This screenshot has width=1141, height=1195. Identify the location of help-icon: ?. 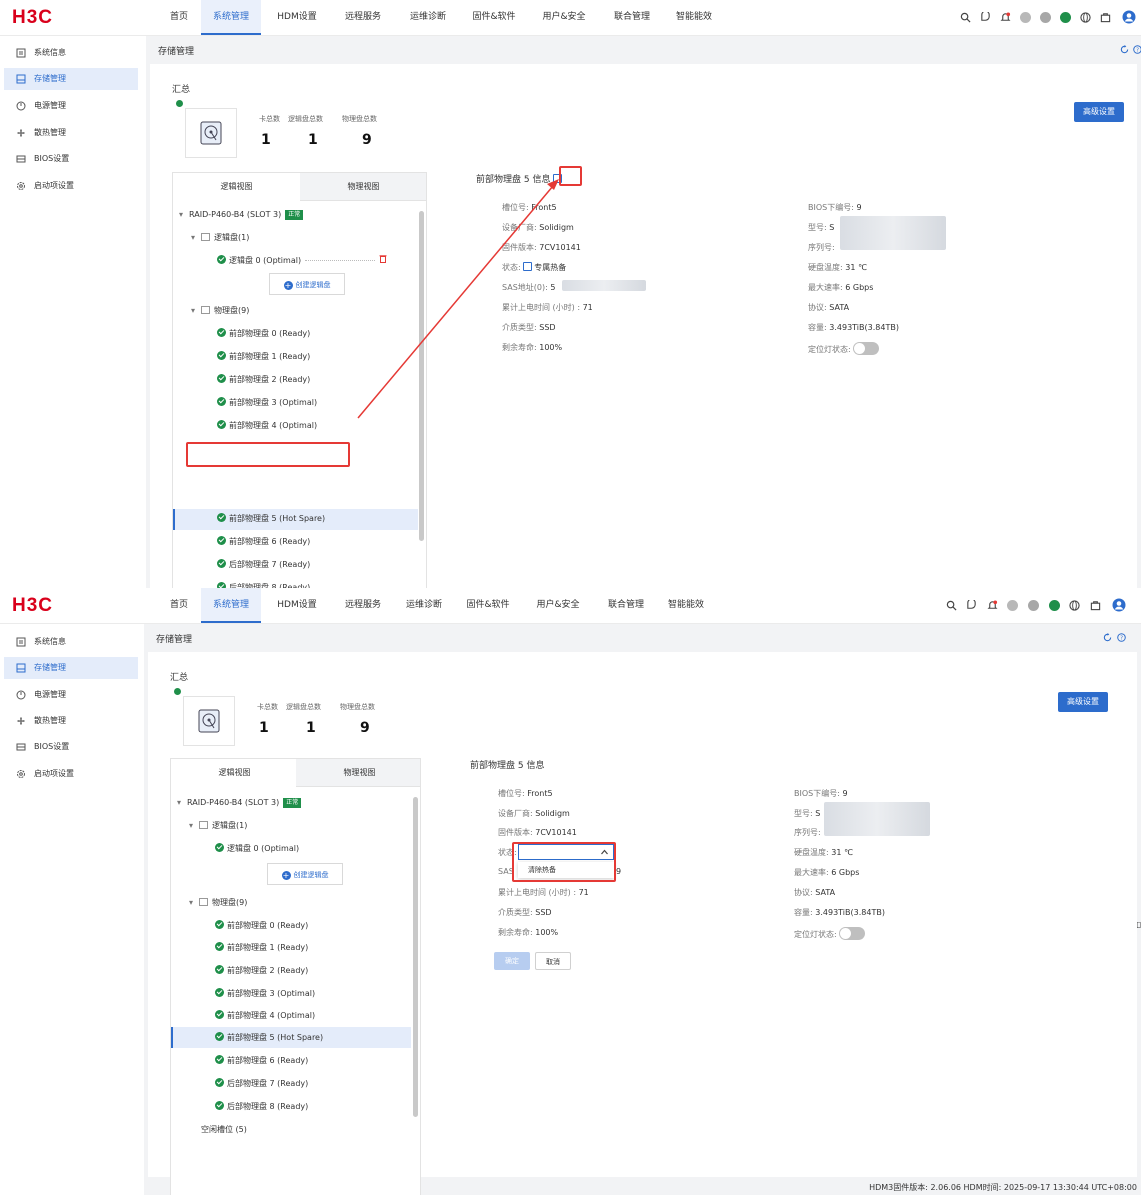
(1137, 49).